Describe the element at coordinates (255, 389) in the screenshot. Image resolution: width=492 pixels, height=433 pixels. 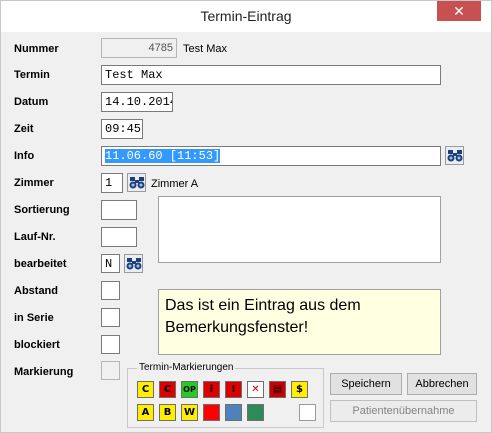
I see `marking-cross-icon: ✕` at that location.